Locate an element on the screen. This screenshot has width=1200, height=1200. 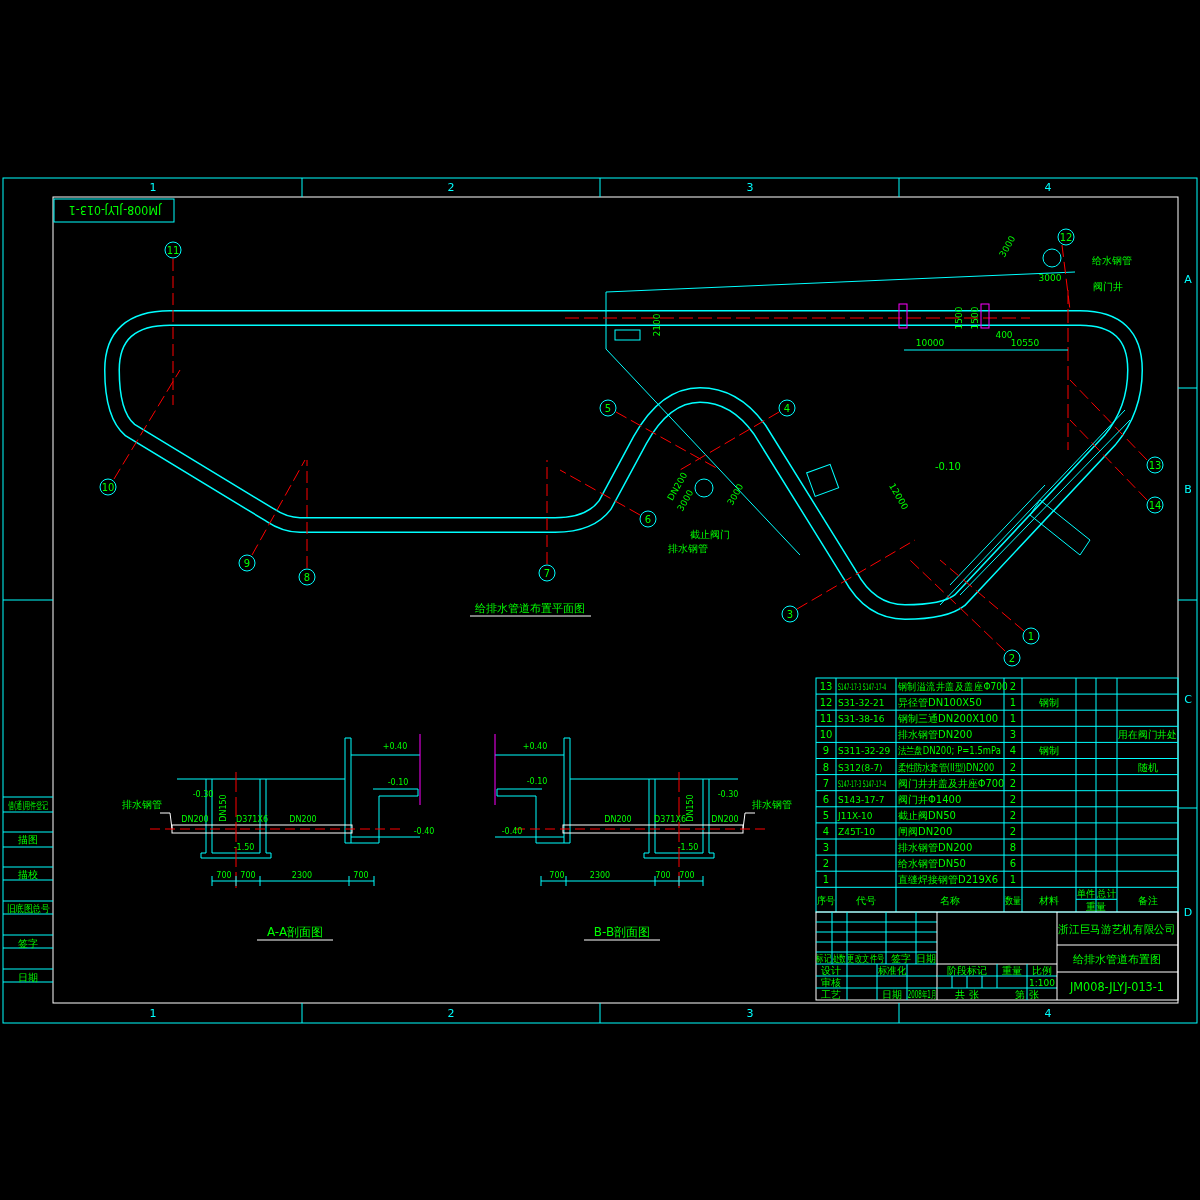
title-block-label: 标记 is located at coordinates (824, 958).